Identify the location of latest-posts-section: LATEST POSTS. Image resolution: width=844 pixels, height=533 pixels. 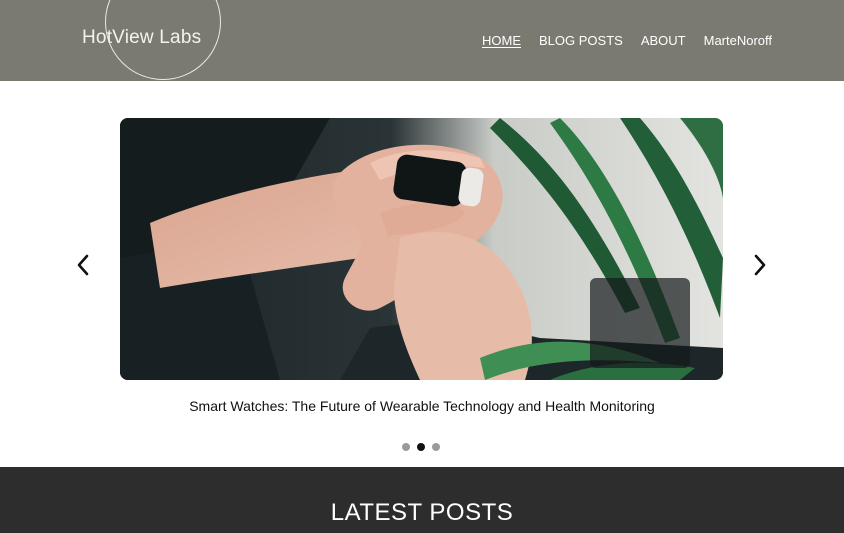
(422, 500).